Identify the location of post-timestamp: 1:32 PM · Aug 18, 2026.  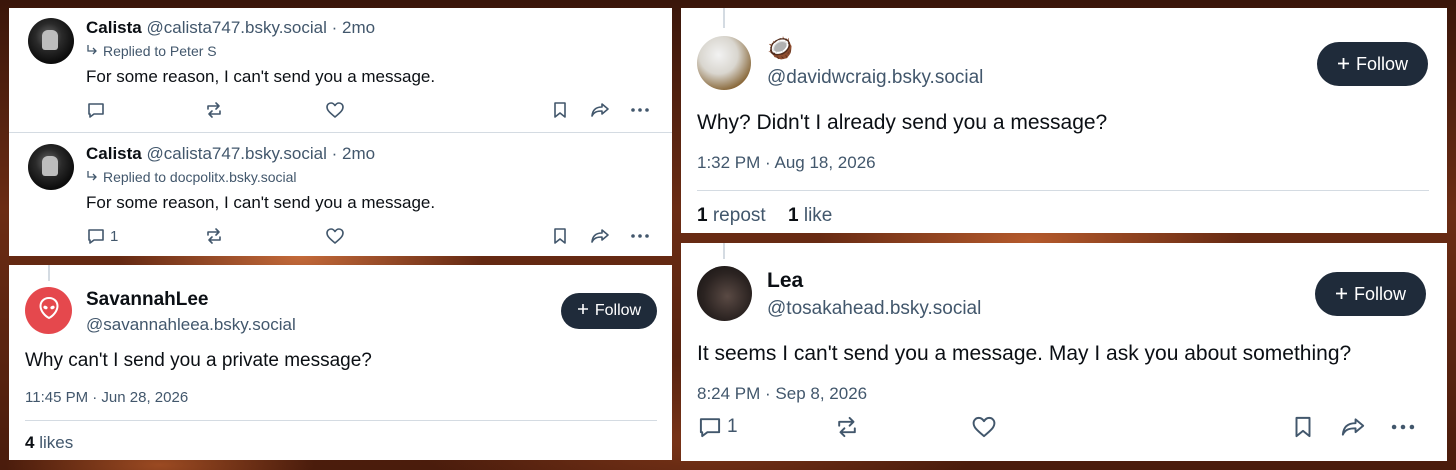
(786, 163).